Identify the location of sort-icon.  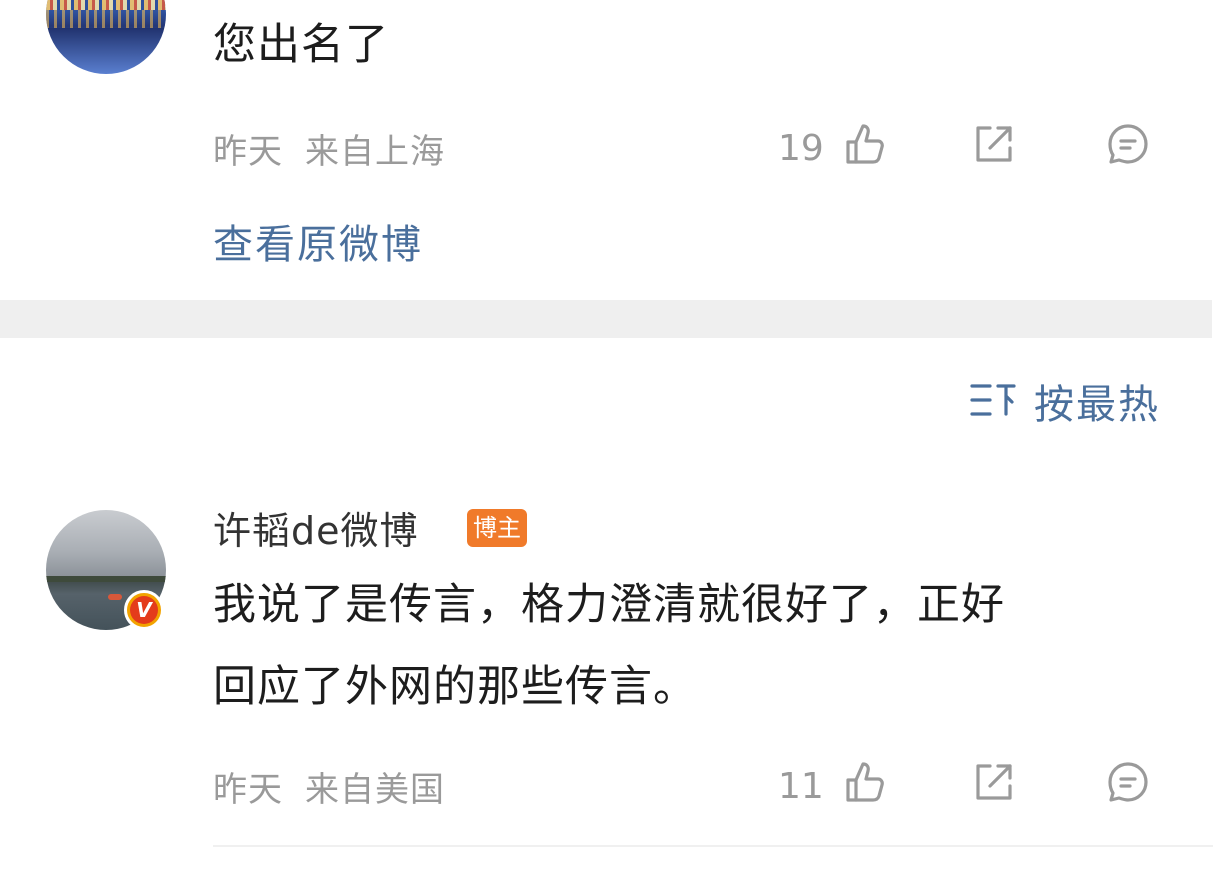
(994, 400).